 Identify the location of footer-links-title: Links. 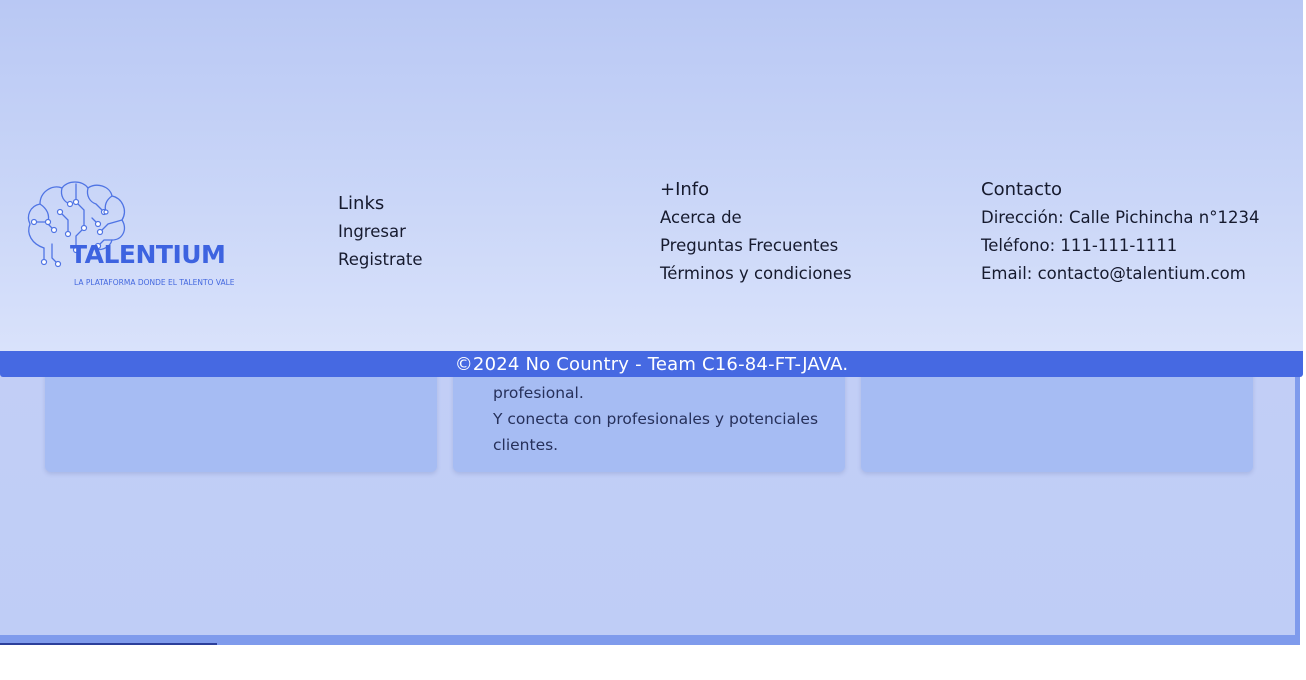
(361, 203).